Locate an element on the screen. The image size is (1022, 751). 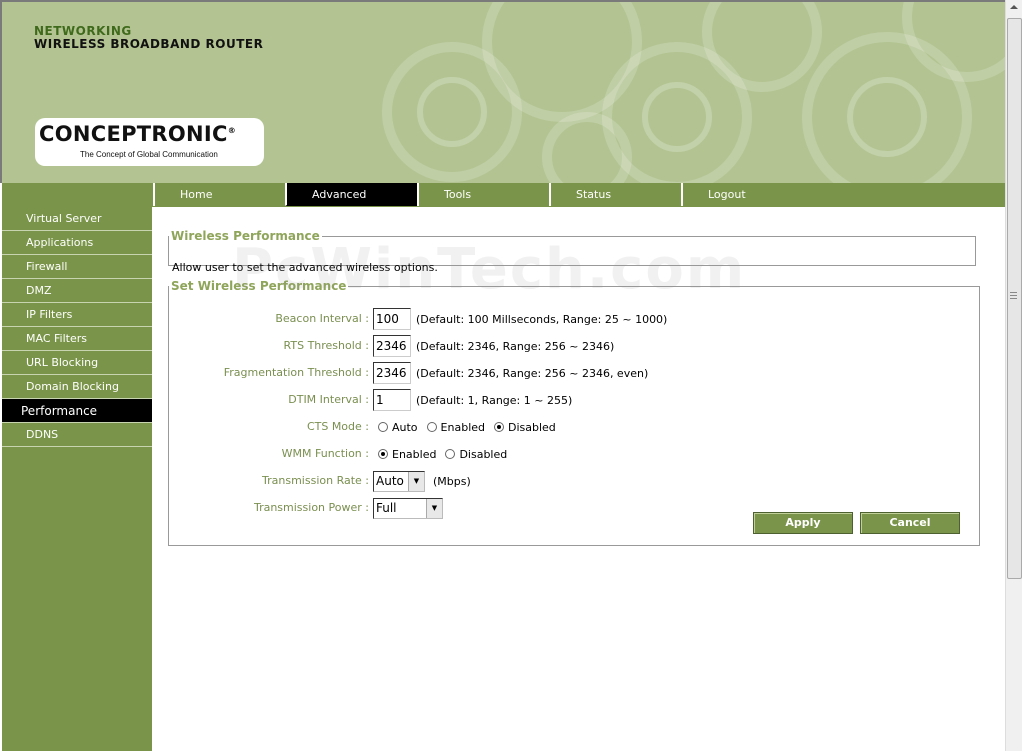
tab-logout: Logout is located at coordinates (747, 194).